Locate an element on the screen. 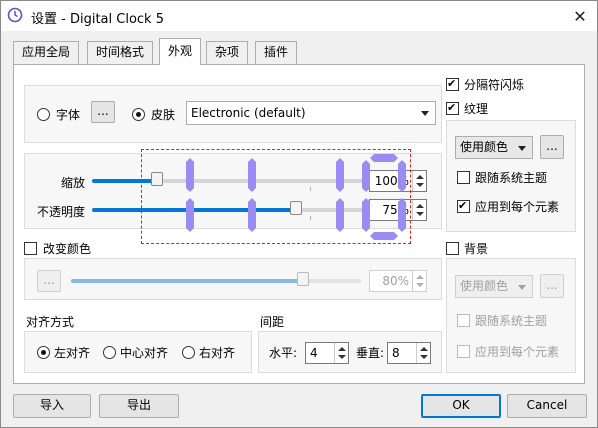 This screenshot has height=428, width=598. tab-time-format: 时间格式 is located at coordinates (120, 52).